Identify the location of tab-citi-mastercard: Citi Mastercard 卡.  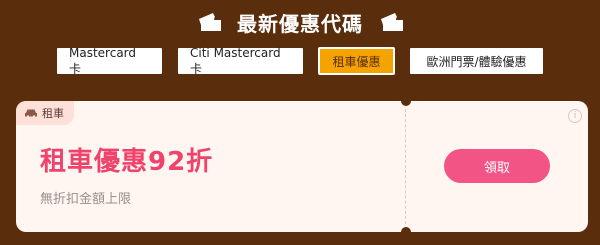
(240, 61).